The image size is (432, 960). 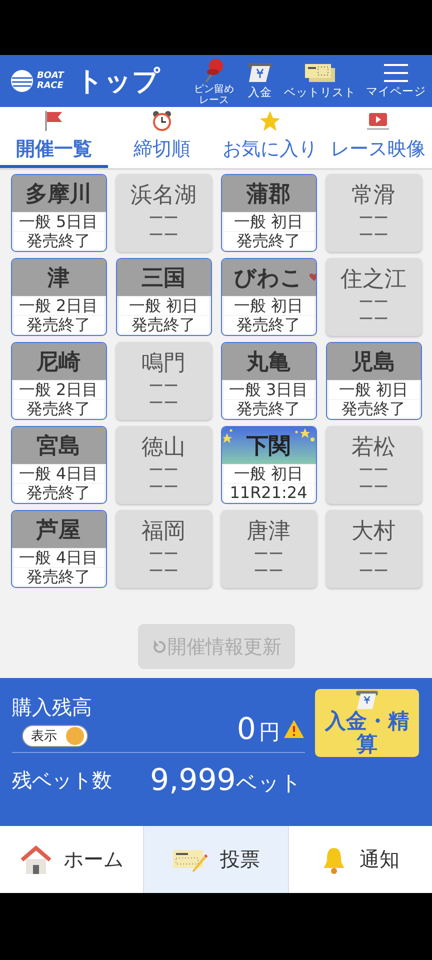 I want to click on bets-unit: ベット, so click(x=269, y=783).